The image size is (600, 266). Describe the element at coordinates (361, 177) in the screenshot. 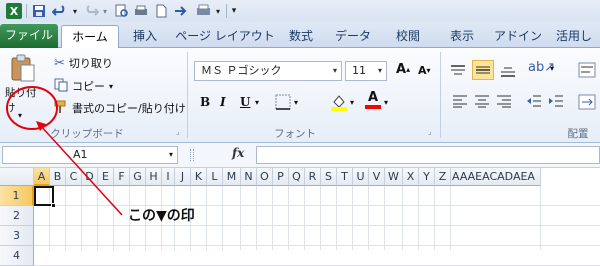

I see `column-header-u: U` at that location.